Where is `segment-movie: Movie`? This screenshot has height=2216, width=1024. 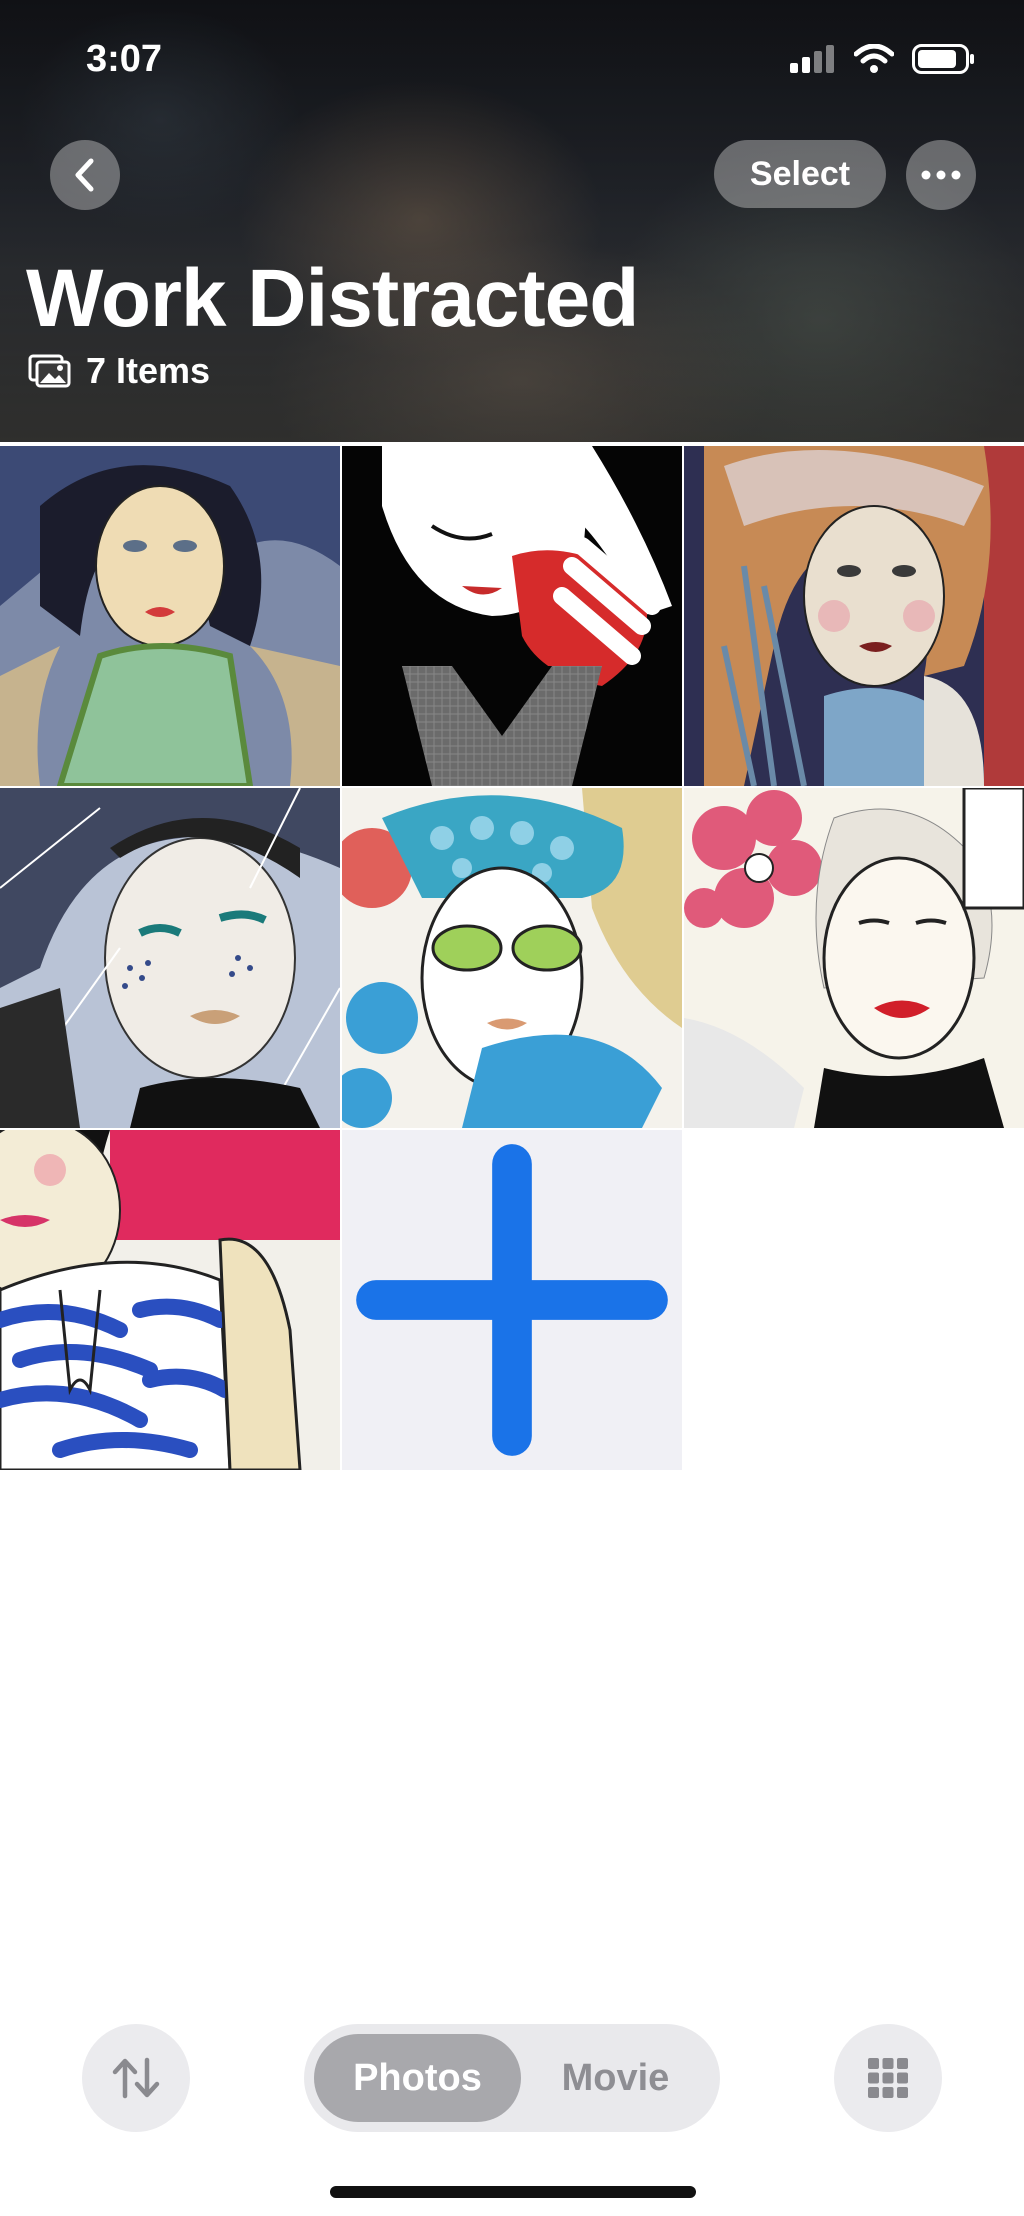
segment-movie: Movie is located at coordinates (615, 2078).